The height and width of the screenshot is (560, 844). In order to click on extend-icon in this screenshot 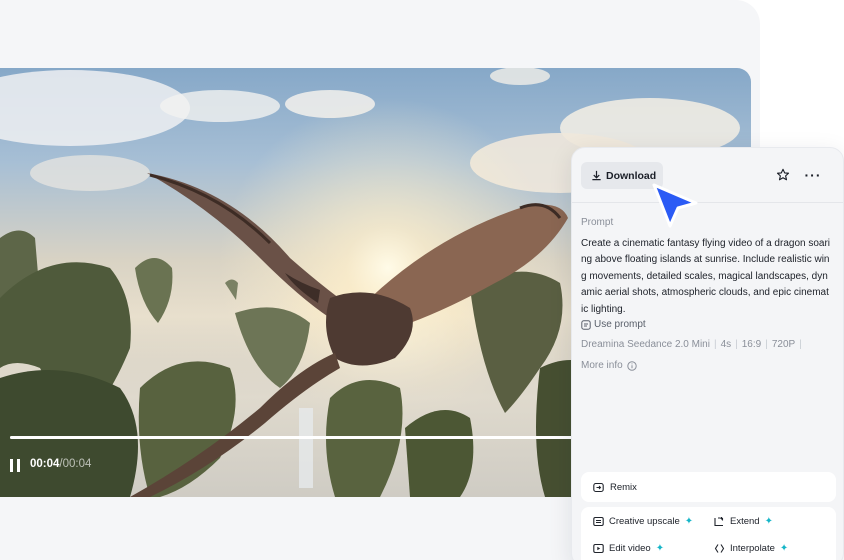, I will do `click(719, 522)`.